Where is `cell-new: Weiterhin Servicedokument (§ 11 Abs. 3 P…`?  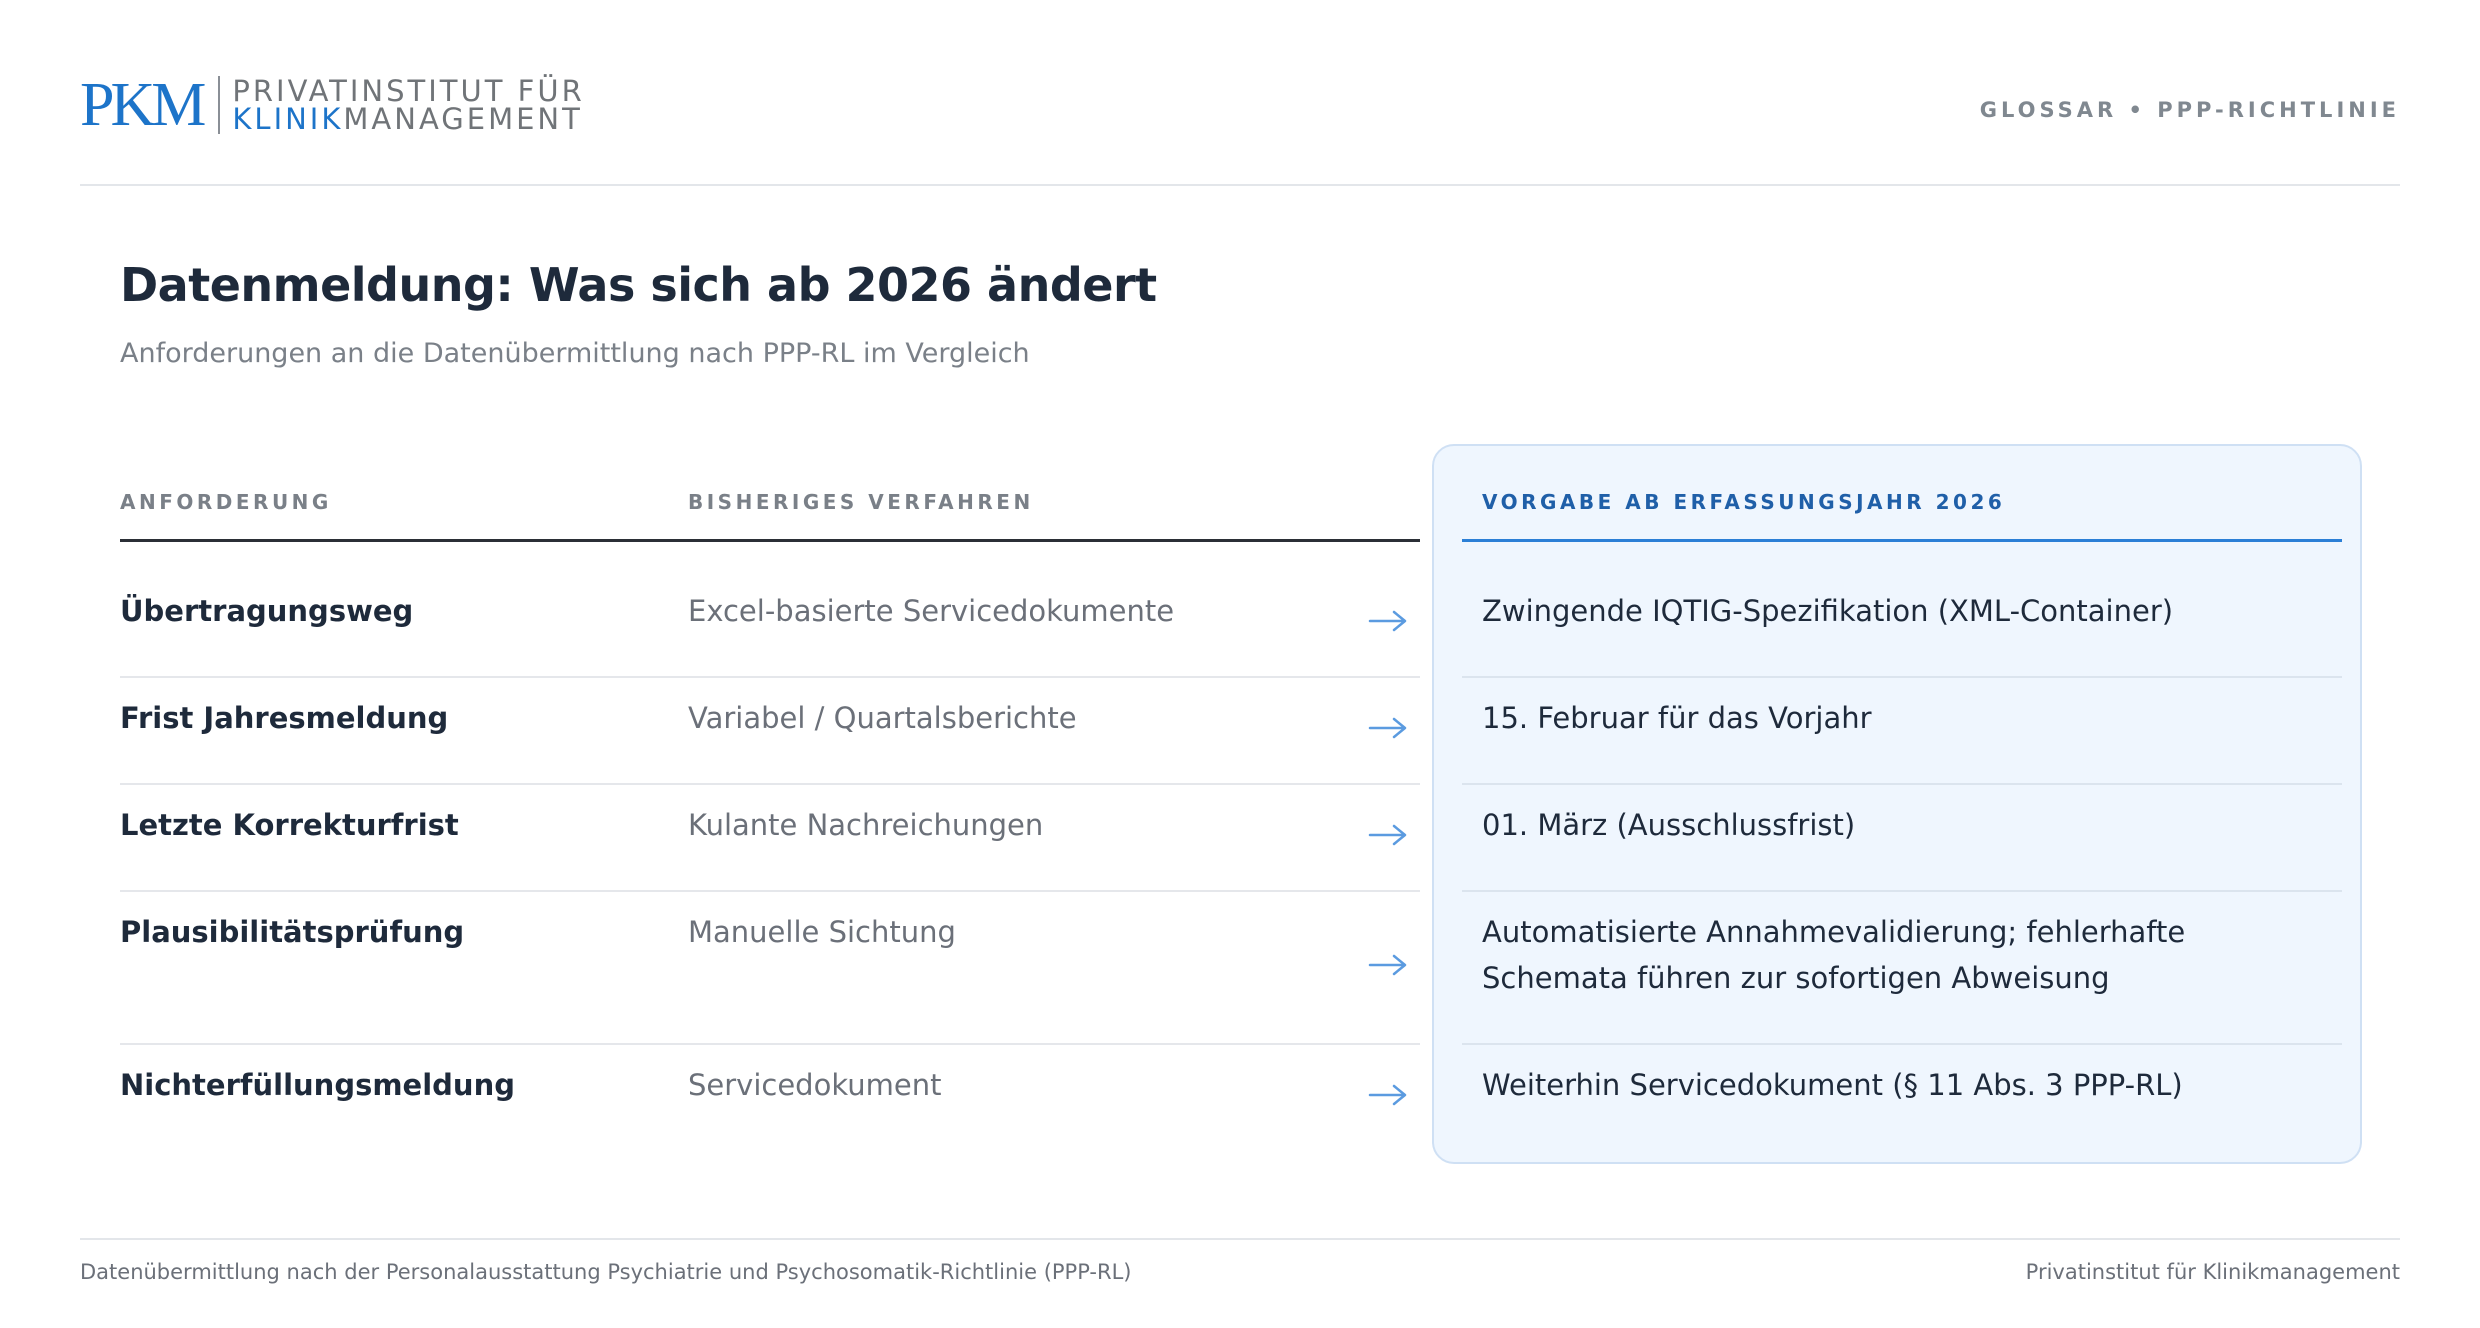
cell-new: Weiterhin Servicedokument (§ 11 Abs. 3 P… is located at coordinates (1832, 1085).